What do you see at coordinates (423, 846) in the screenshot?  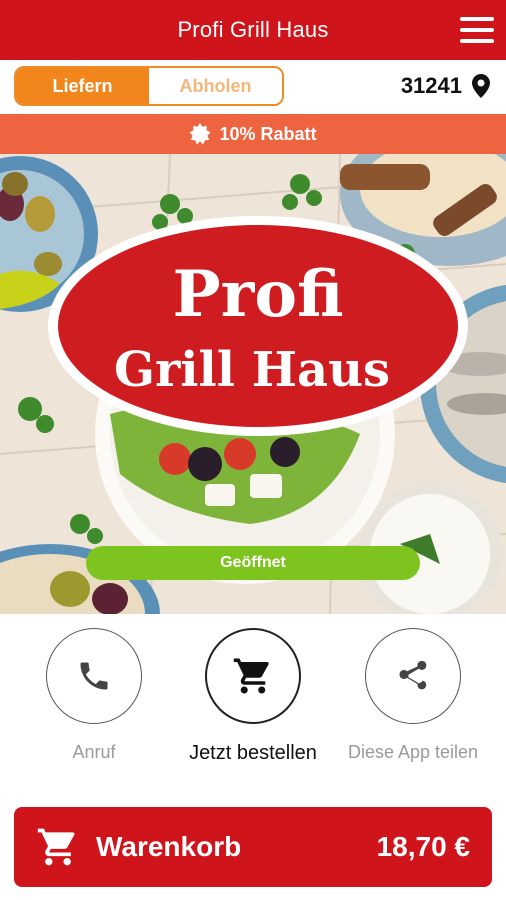 I see `cart-total: 18,70 €` at bounding box center [423, 846].